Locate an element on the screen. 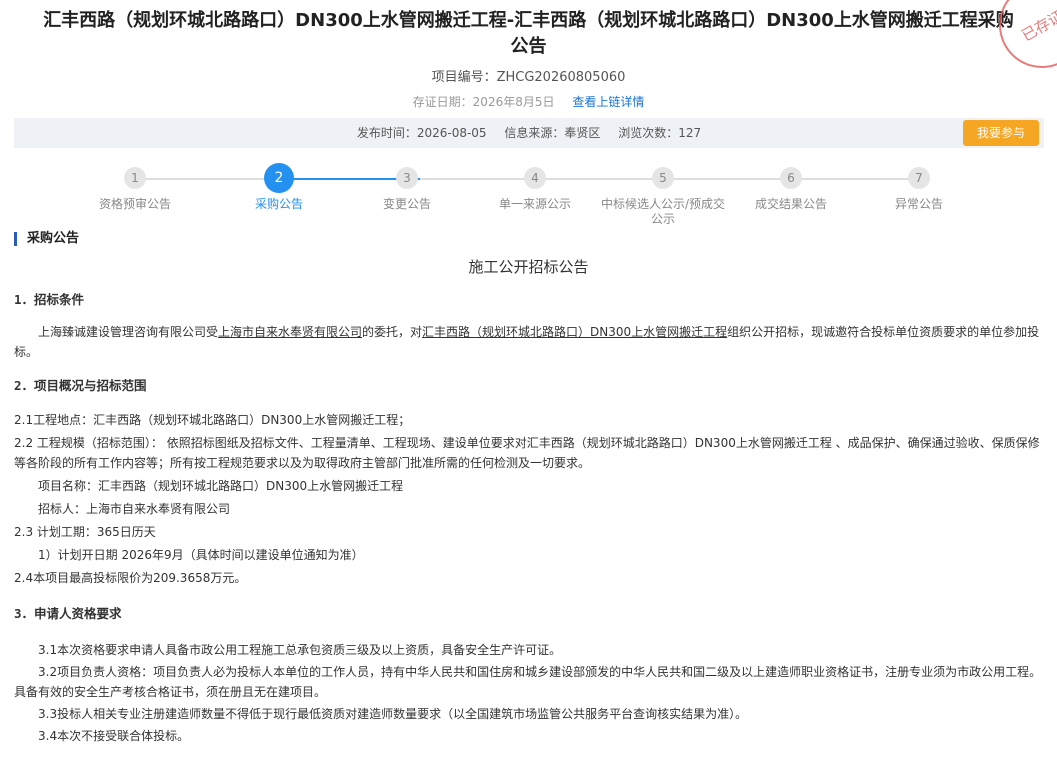  step-5: 5 中标候选人公示/预成交公示 is located at coordinates (663, 197).